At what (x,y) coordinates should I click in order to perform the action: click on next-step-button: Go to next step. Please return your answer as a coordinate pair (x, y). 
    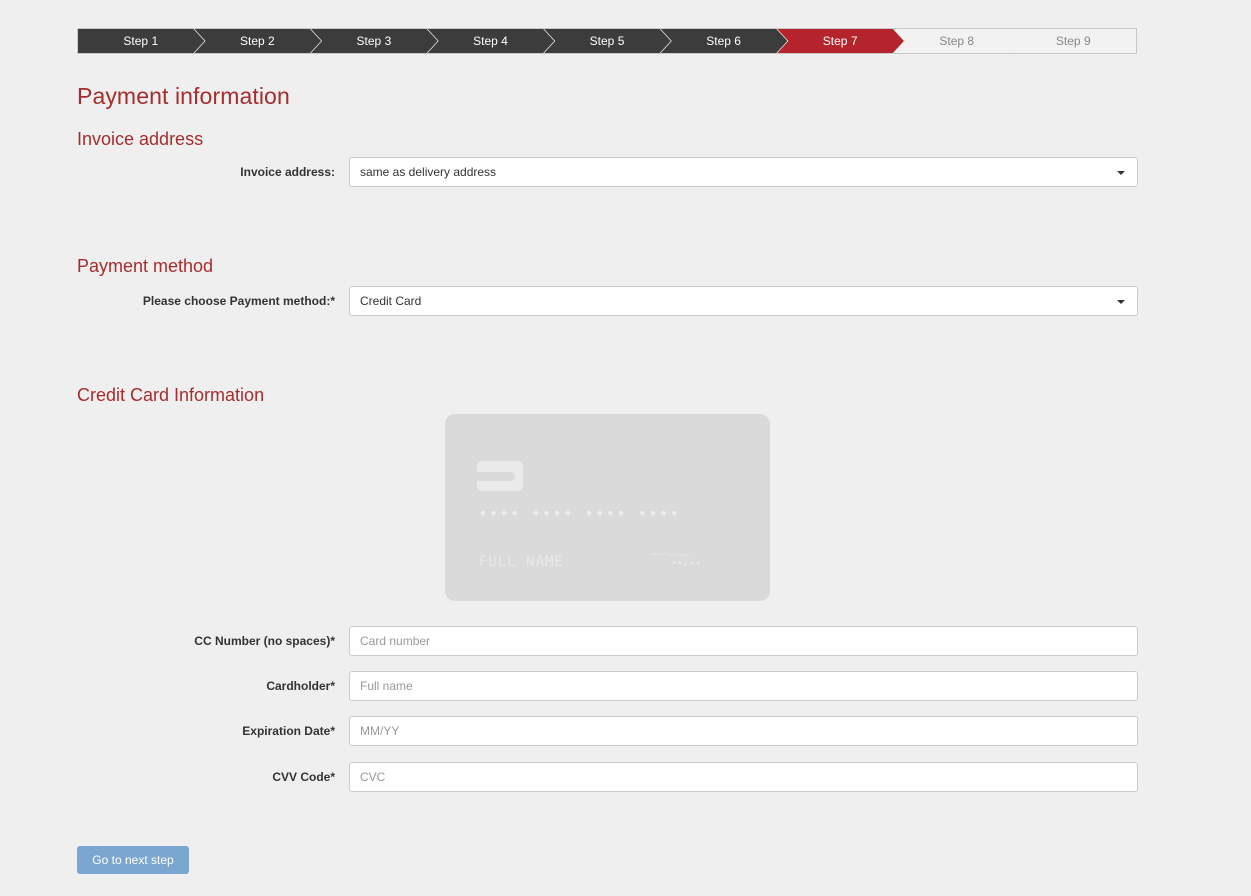
    Looking at the image, I should click on (133, 860).